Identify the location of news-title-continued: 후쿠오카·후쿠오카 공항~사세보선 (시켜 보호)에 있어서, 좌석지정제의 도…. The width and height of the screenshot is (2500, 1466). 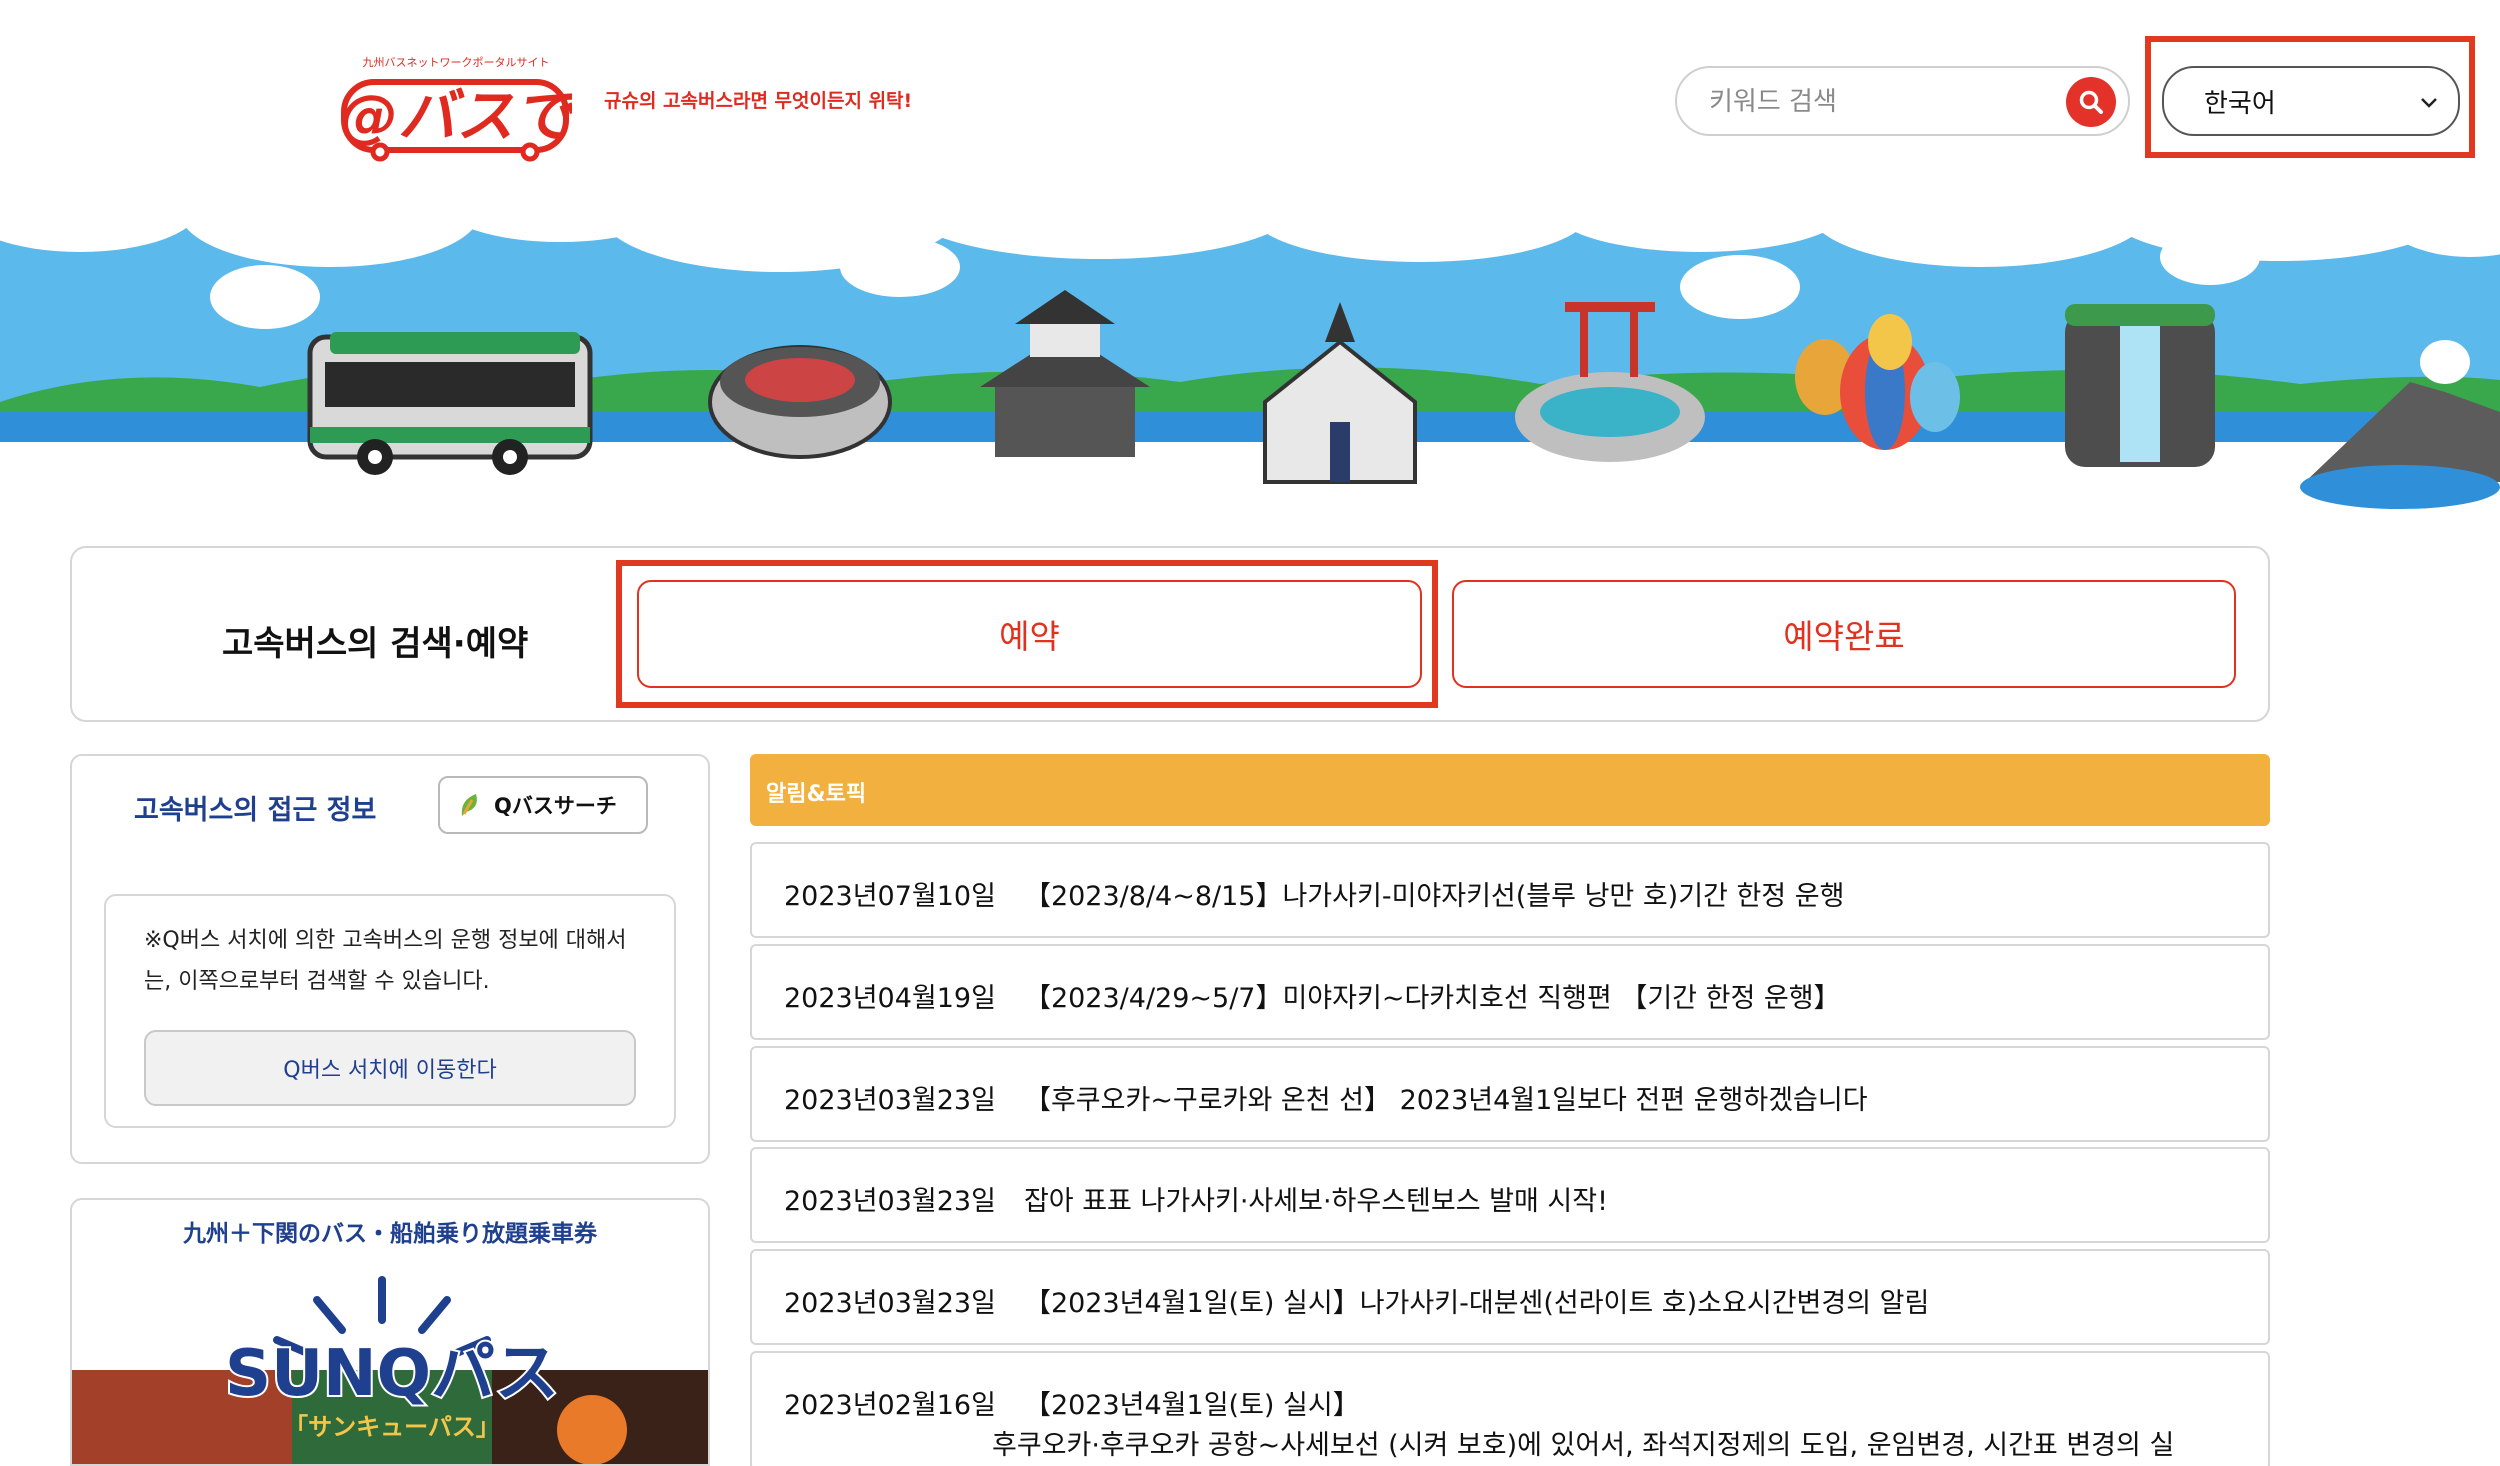
(1583, 1445).